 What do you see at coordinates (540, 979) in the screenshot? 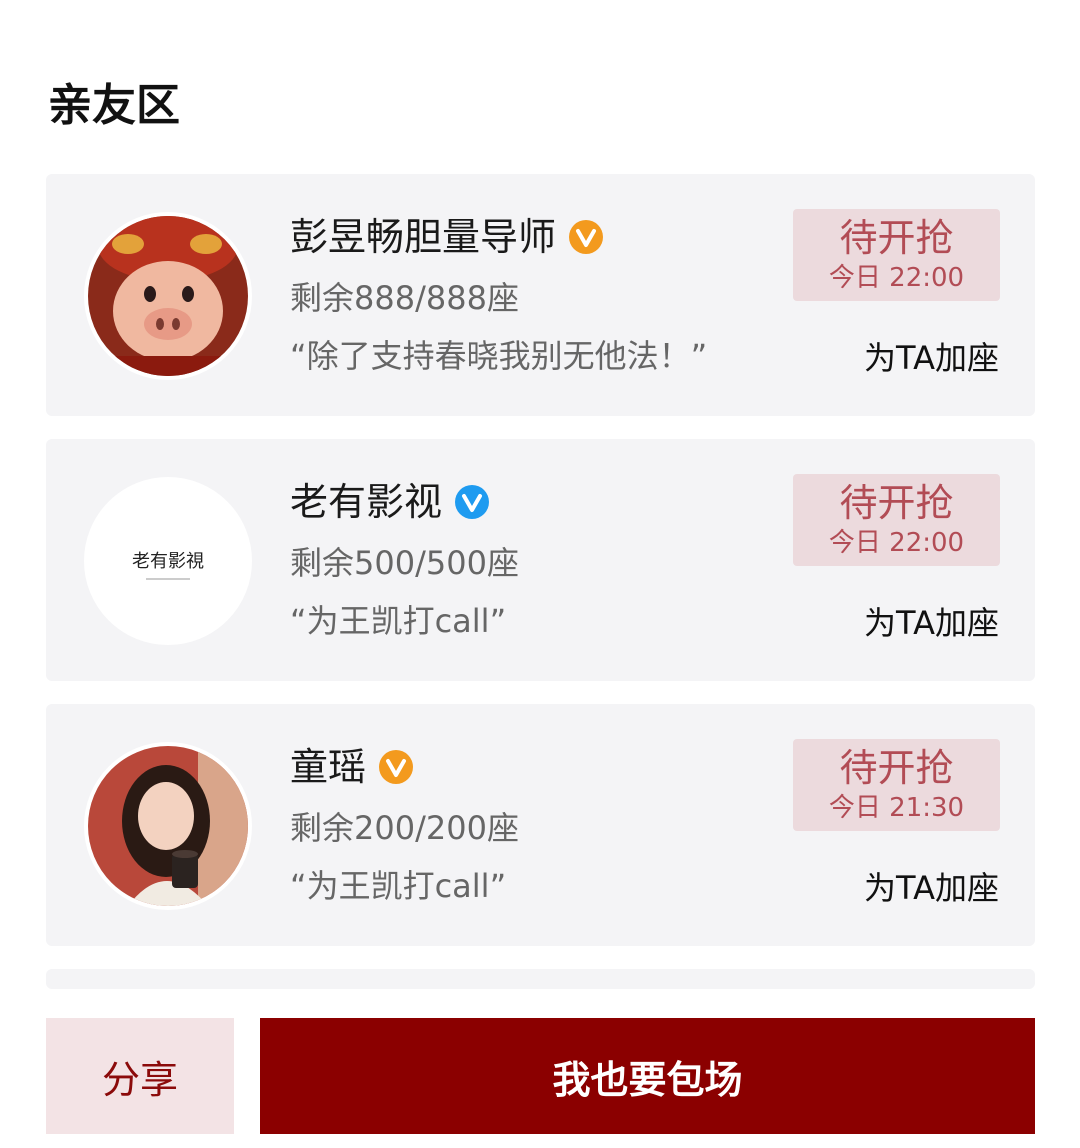
I see `list-item-partial` at bounding box center [540, 979].